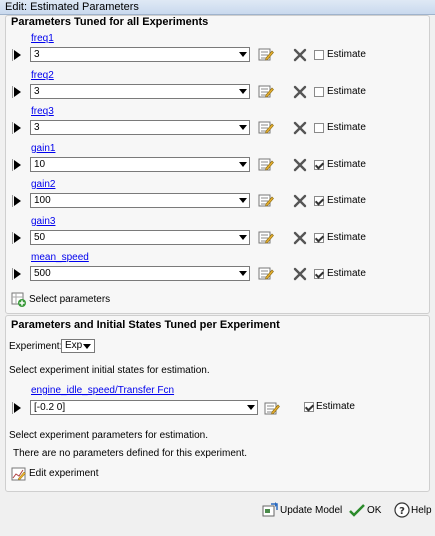 The height and width of the screenshot is (536, 435). What do you see at coordinates (144, 407) in the screenshot?
I see `state-value-combo: [-0.2 0]` at bounding box center [144, 407].